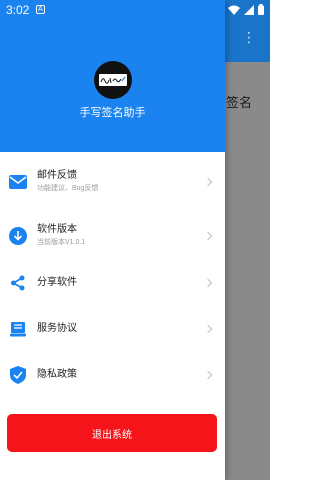 The height and width of the screenshot is (480, 320). Describe the element at coordinates (112, 283) in the screenshot. I see `menu-item-share: 分享软件` at that location.